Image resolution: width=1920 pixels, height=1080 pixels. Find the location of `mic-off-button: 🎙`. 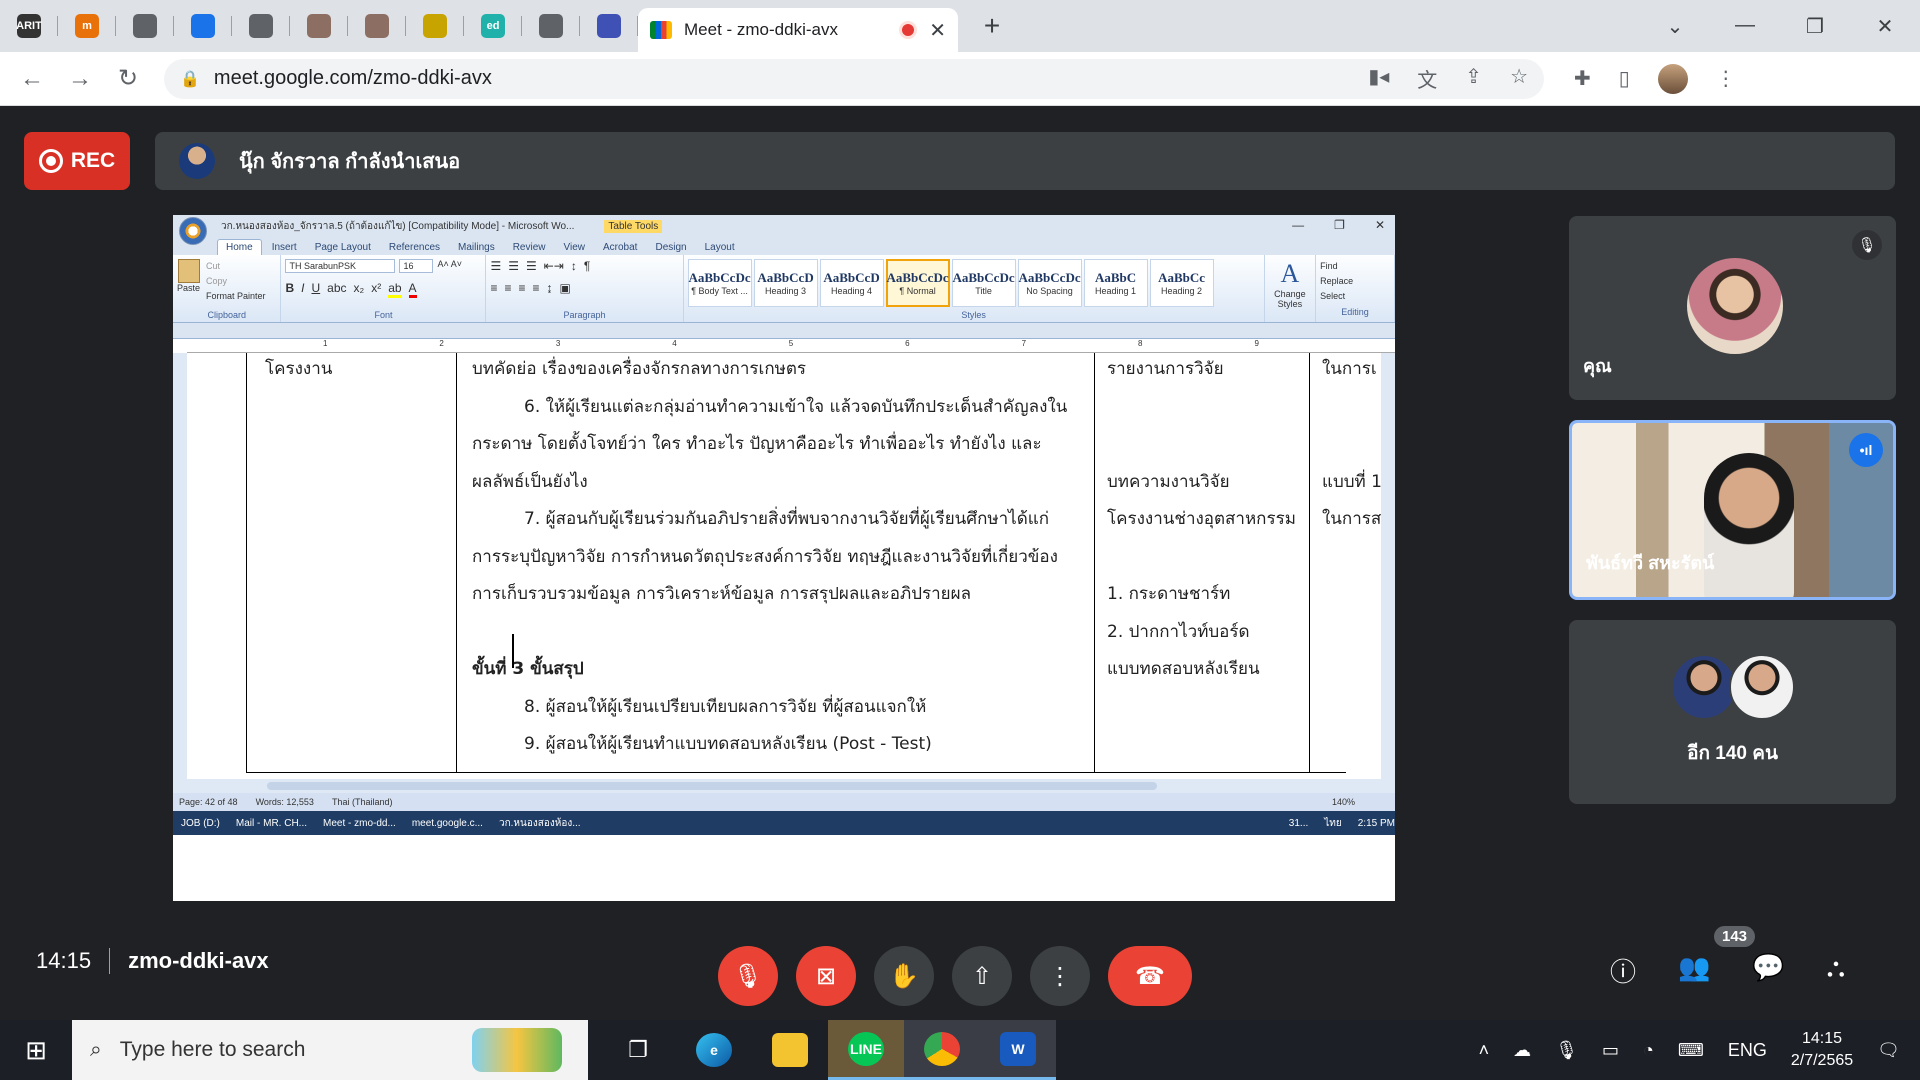

mic-off-button: 🎙 is located at coordinates (748, 976).